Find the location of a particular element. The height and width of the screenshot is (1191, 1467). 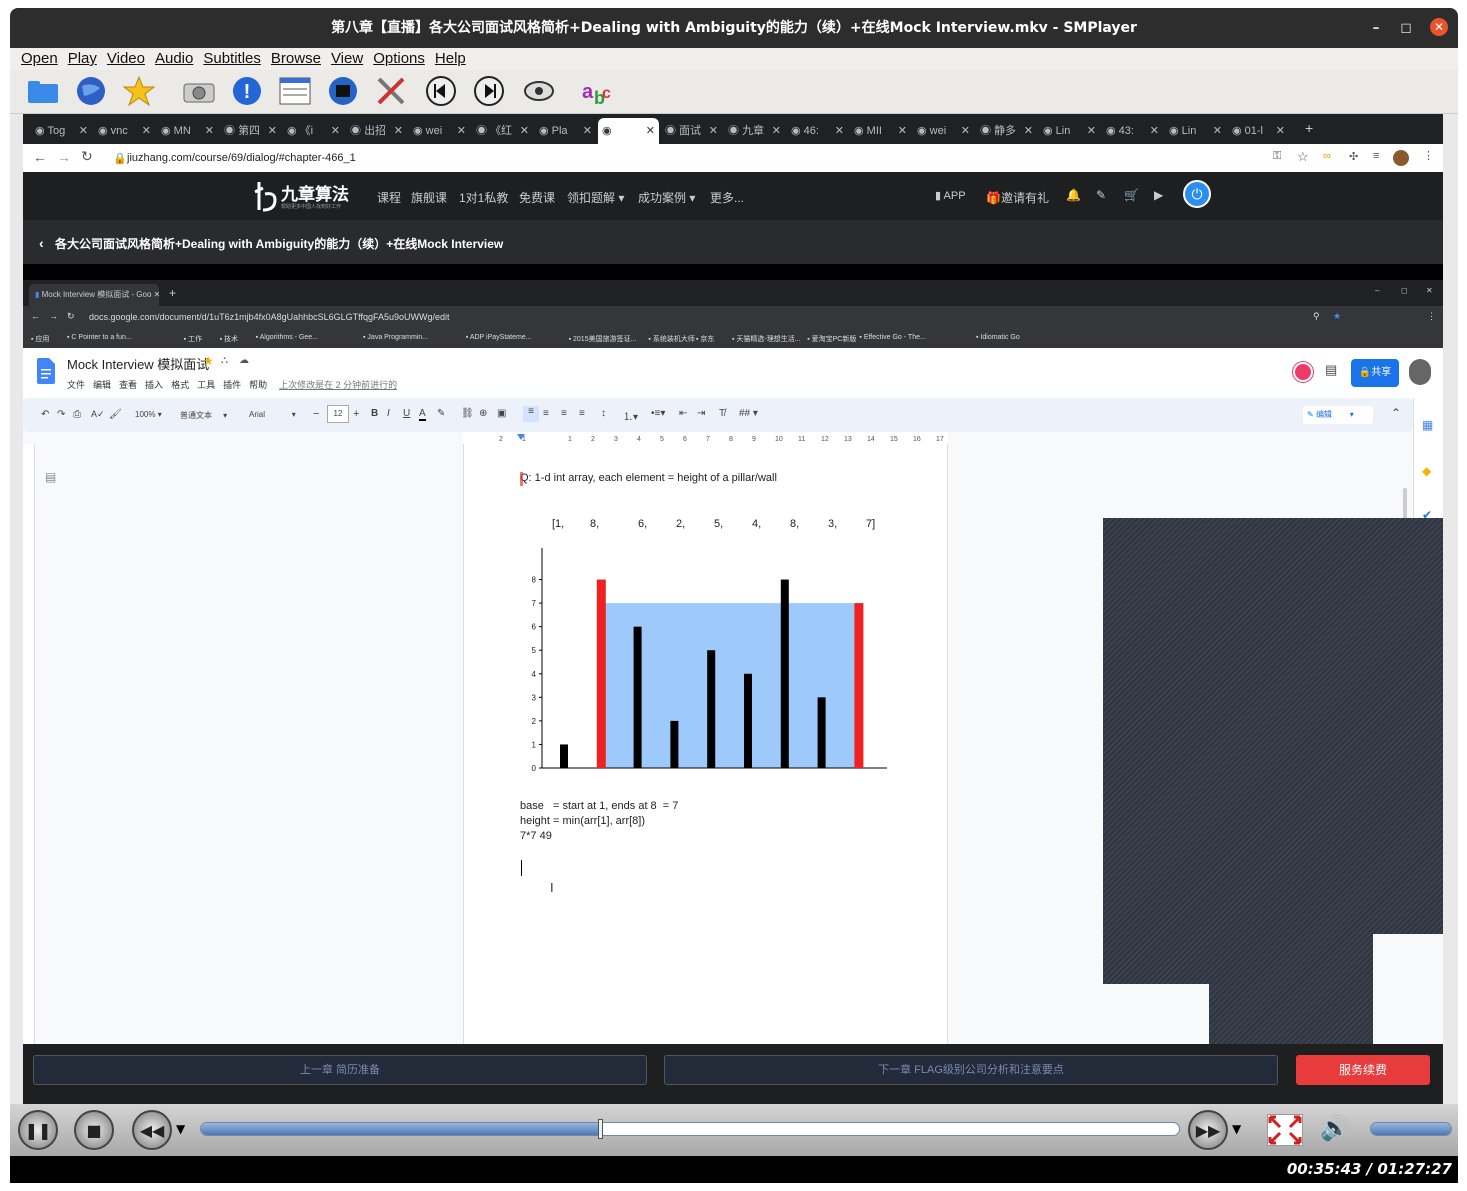

numbered-list-icon: ⒈▾ is located at coordinates (630, 415).